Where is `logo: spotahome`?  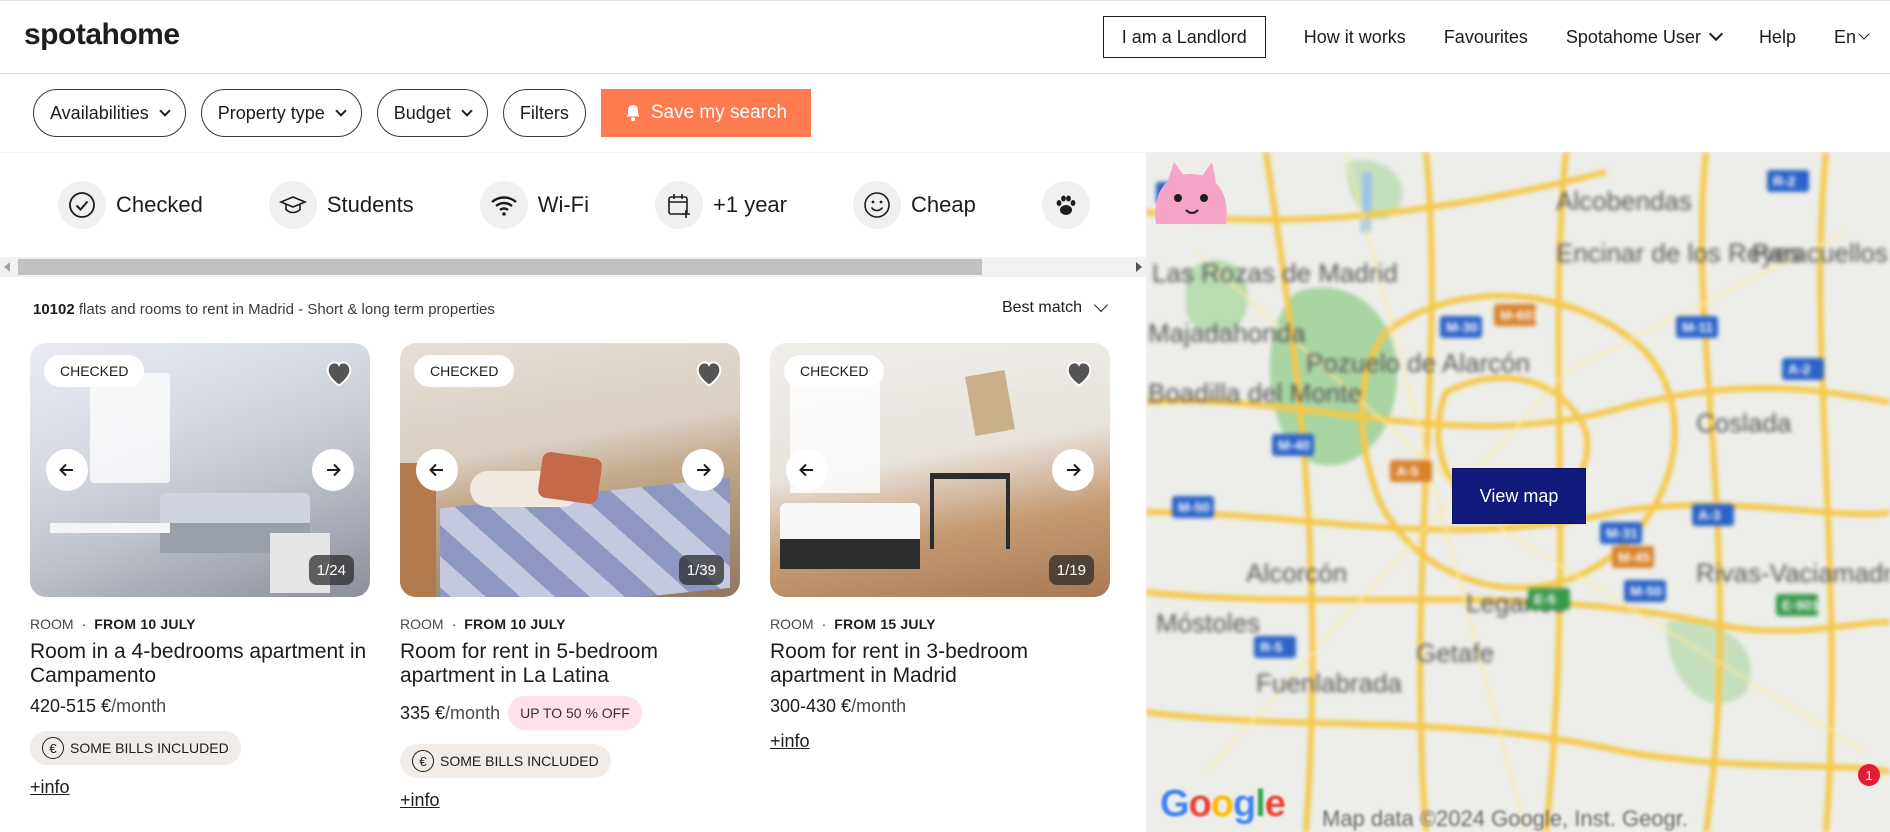
logo: spotahome is located at coordinates (102, 35).